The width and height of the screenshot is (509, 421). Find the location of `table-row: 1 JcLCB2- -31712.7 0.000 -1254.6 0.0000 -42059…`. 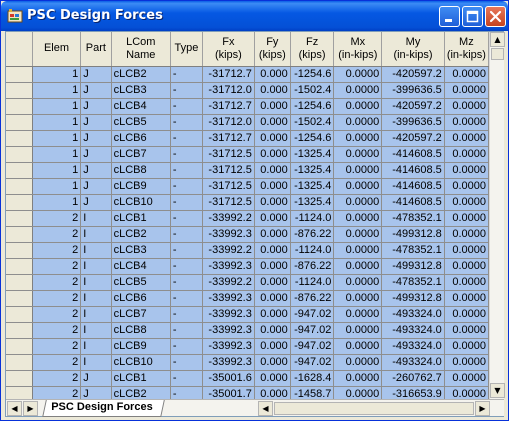

table-row: 1 JcLCB2- -31712.7 0.000 -1254.6 0.0000 -42059… is located at coordinates (247, 74).